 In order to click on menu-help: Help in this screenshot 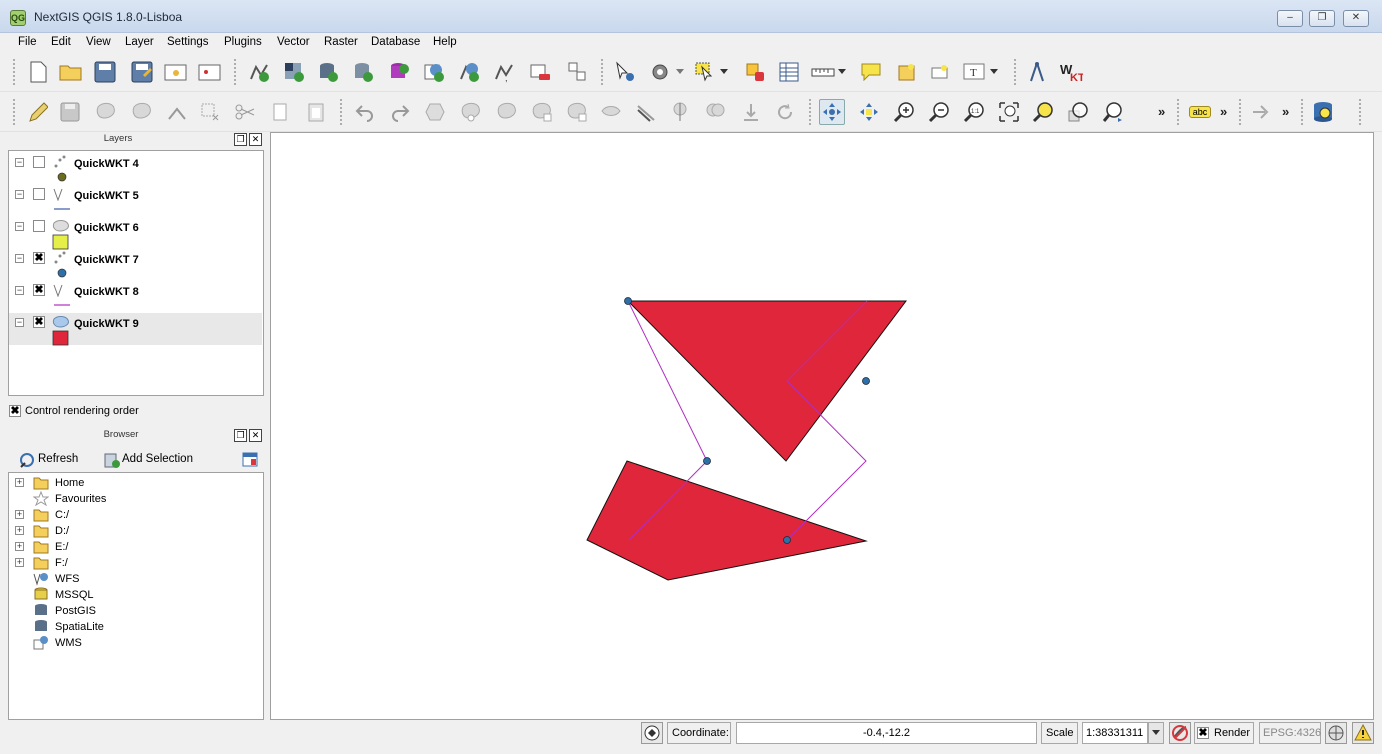, I will do `click(445, 42)`.